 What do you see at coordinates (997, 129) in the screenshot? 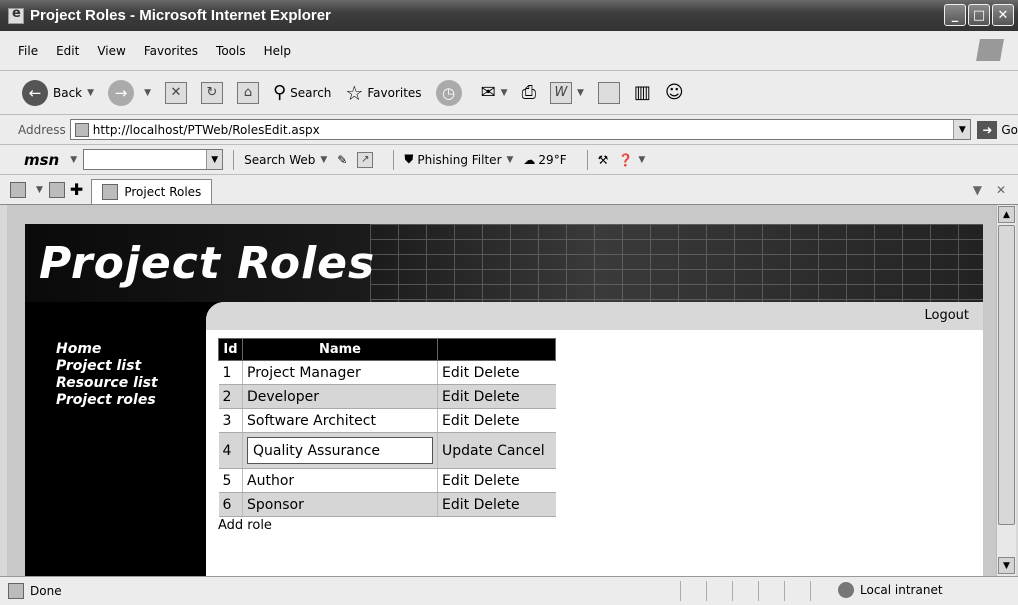
I see `go-button: ➜ Go` at bounding box center [997, 129].